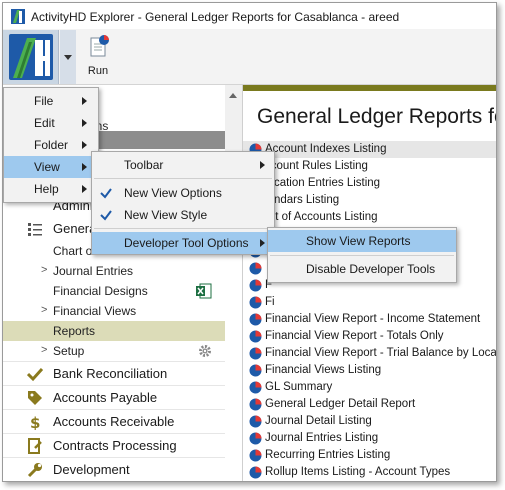 The height and width of the screenshot is (490, 505). Describe the element at coordinates (144, 165) in the screenshot. I see `menu-item-label: Toolbar` at that location.